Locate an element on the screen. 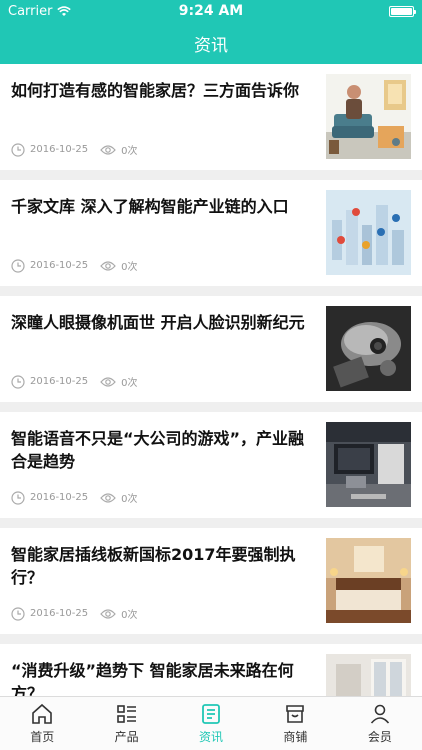 The image size is (422, 750). carrier-label: Carrier is located at coordinates (30, 11).